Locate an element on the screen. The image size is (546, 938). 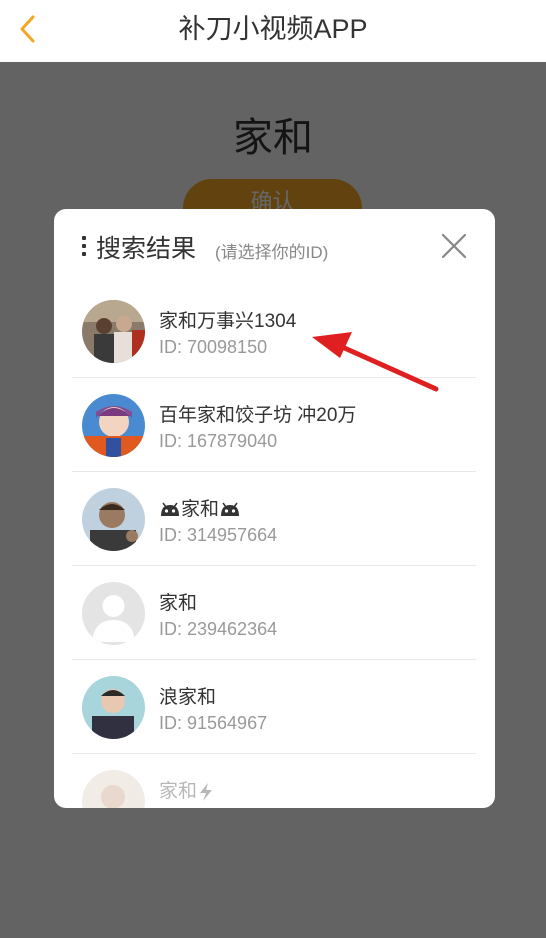
page-title: 补刀小视频APP is located at coordinates (273, 29).